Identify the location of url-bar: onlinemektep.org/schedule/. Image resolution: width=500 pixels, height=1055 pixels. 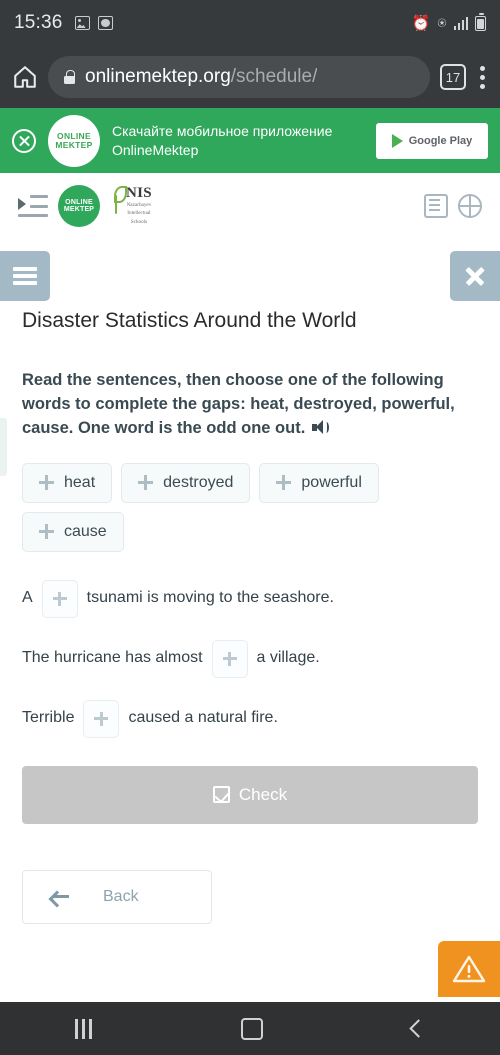
(239, 77).